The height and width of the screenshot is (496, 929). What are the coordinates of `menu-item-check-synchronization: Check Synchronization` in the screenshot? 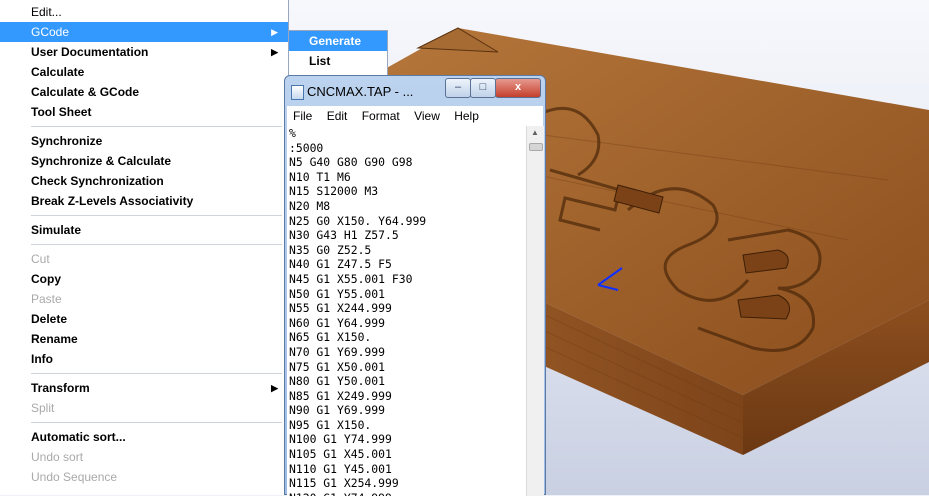 It's located at (144, 181).